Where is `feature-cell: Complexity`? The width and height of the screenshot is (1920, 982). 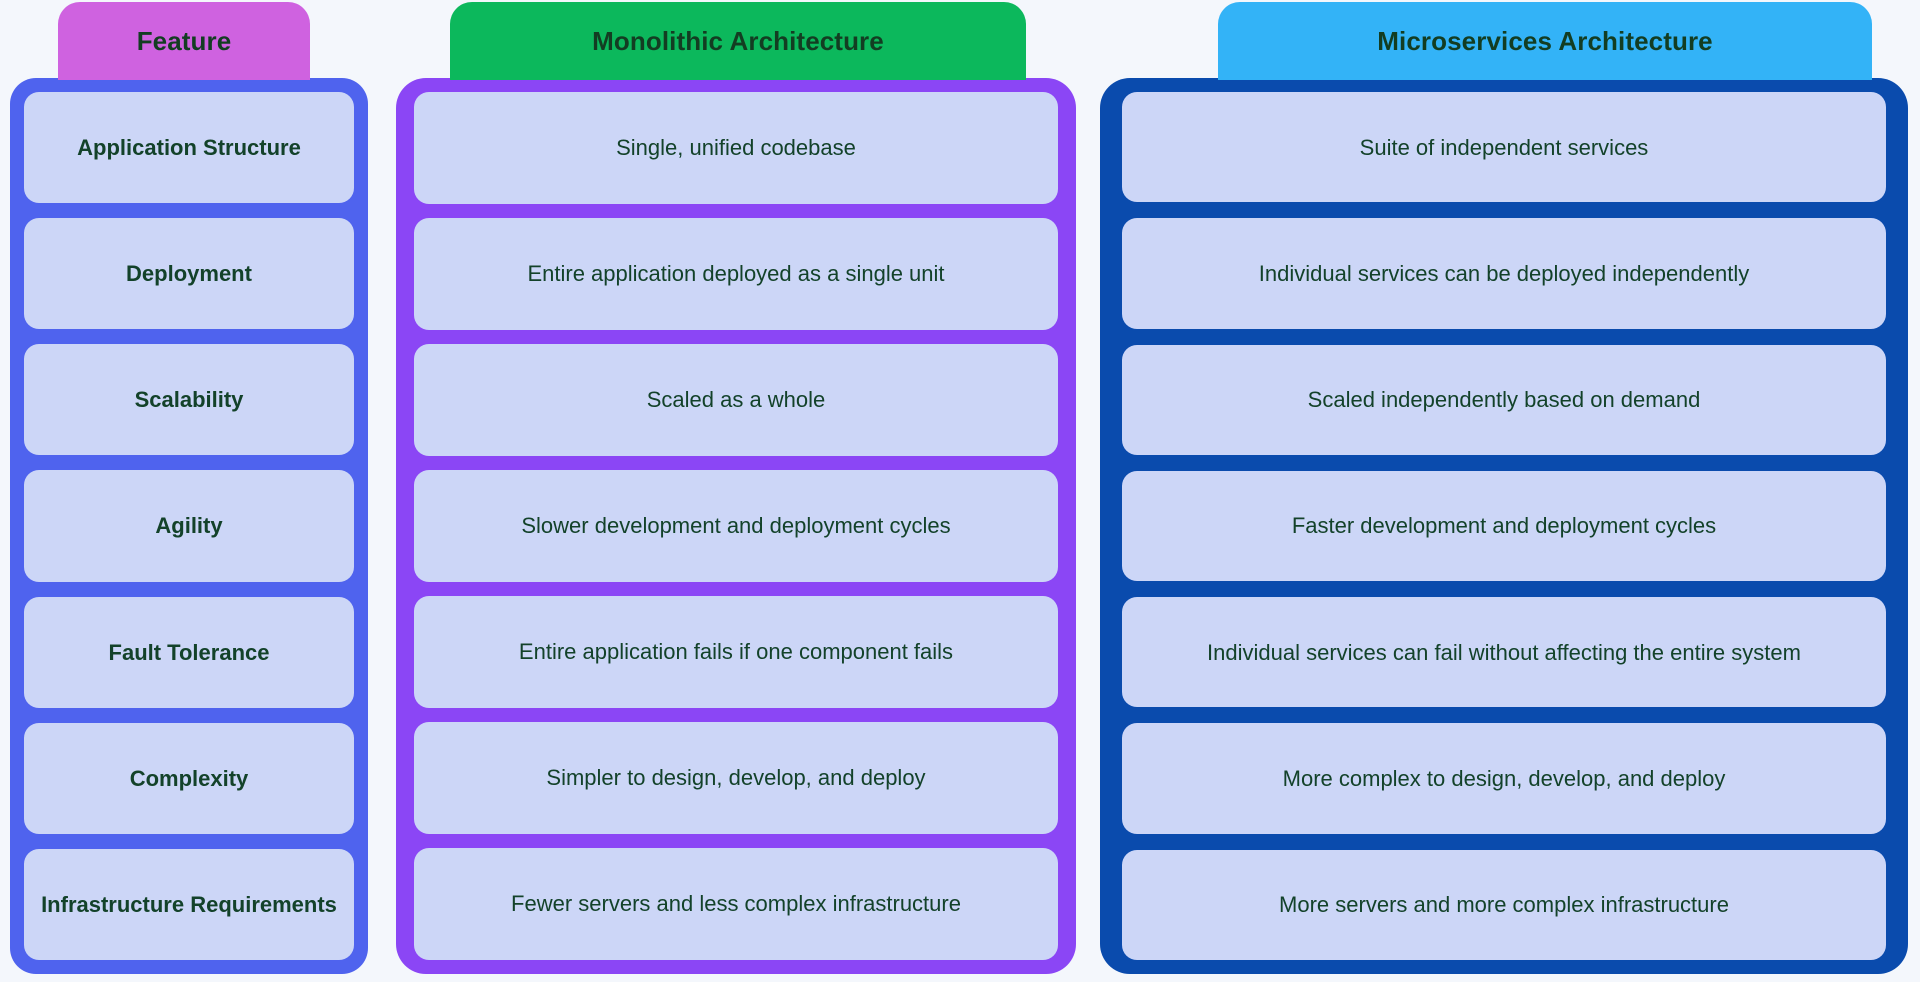 feature-cell: Complexity is located at coordinates (189, 778).